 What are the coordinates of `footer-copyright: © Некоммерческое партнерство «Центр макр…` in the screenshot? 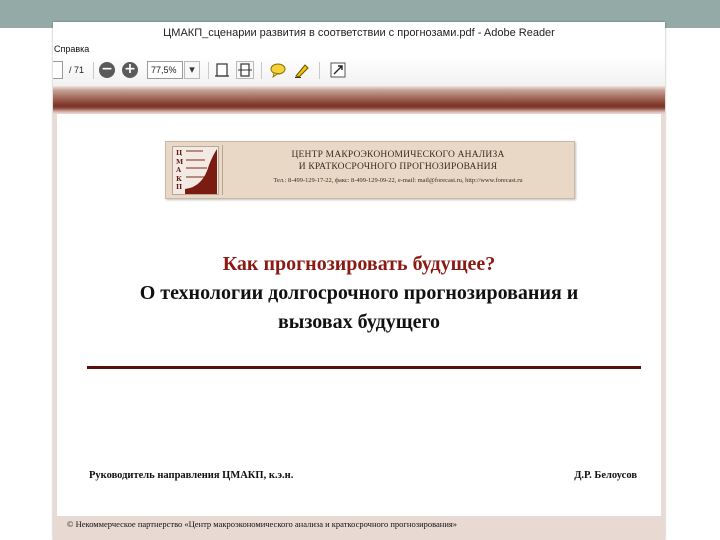 It's located at (262, 524).